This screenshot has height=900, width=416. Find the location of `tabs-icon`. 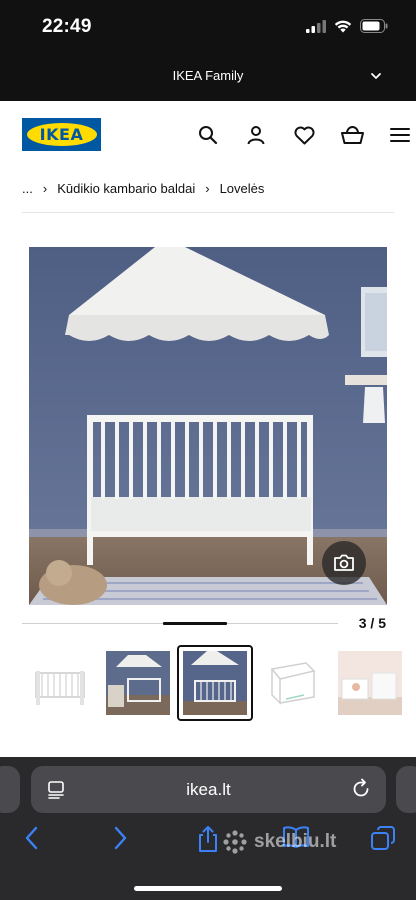

tabs-icon is located at coordinates (383, 838).